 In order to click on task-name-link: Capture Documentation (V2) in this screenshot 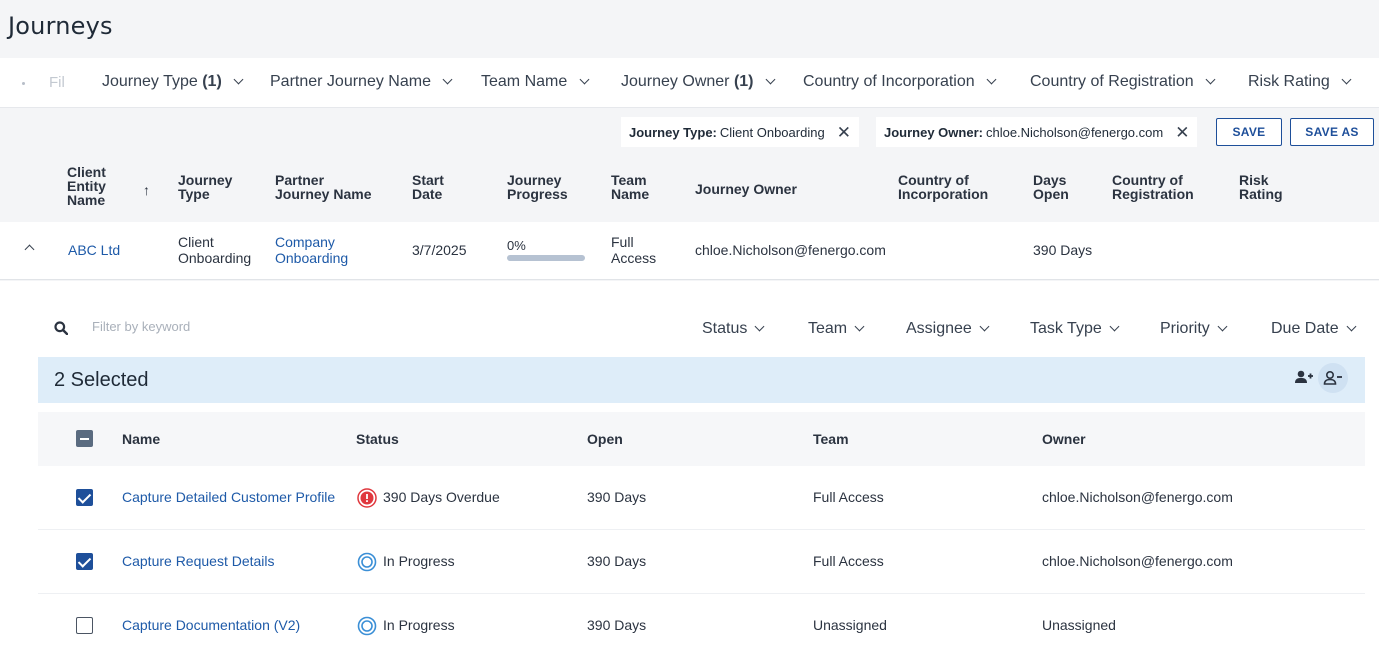, I will do `click(211, 625)`.